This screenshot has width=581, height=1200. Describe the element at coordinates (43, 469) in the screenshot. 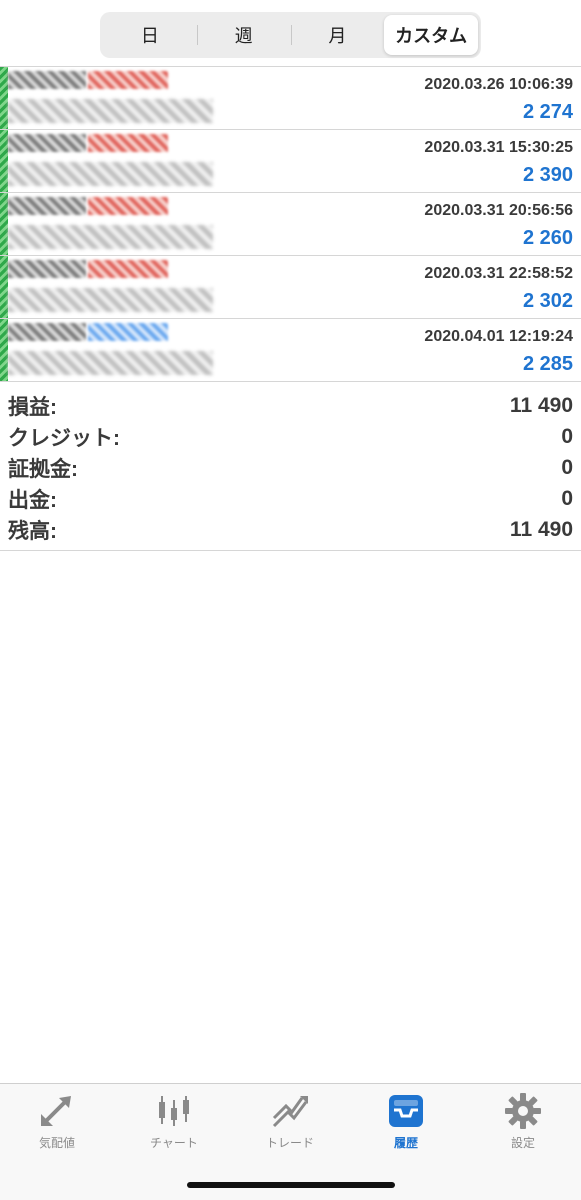

I see `summary-label: 証拠金:` at that location.